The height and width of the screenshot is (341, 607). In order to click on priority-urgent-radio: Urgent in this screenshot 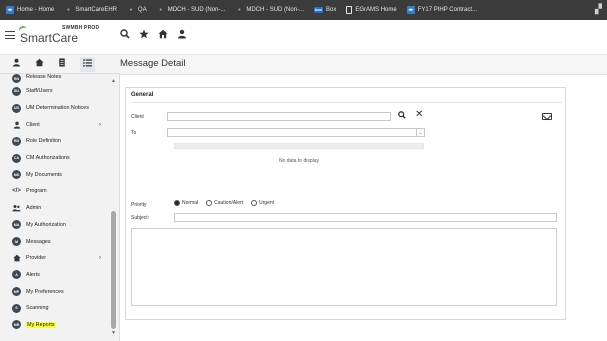, I will do `click(262, 203)`.